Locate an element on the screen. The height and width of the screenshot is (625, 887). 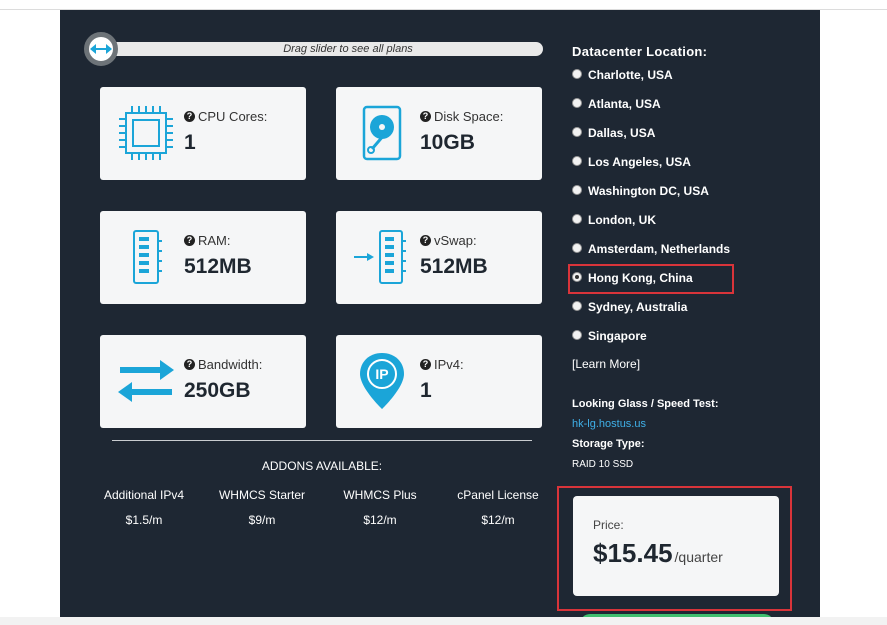
spec-label: IPv4: is located at coordinates (449, 364).